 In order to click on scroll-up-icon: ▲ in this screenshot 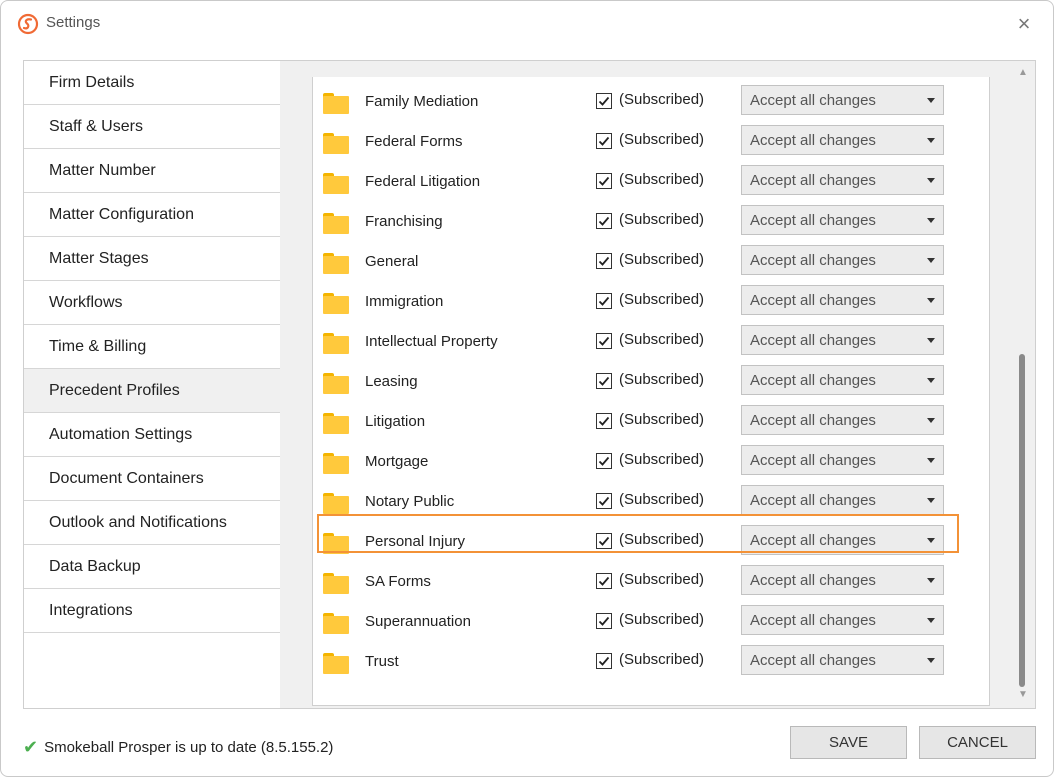, I will do `click(1023, 72)`.